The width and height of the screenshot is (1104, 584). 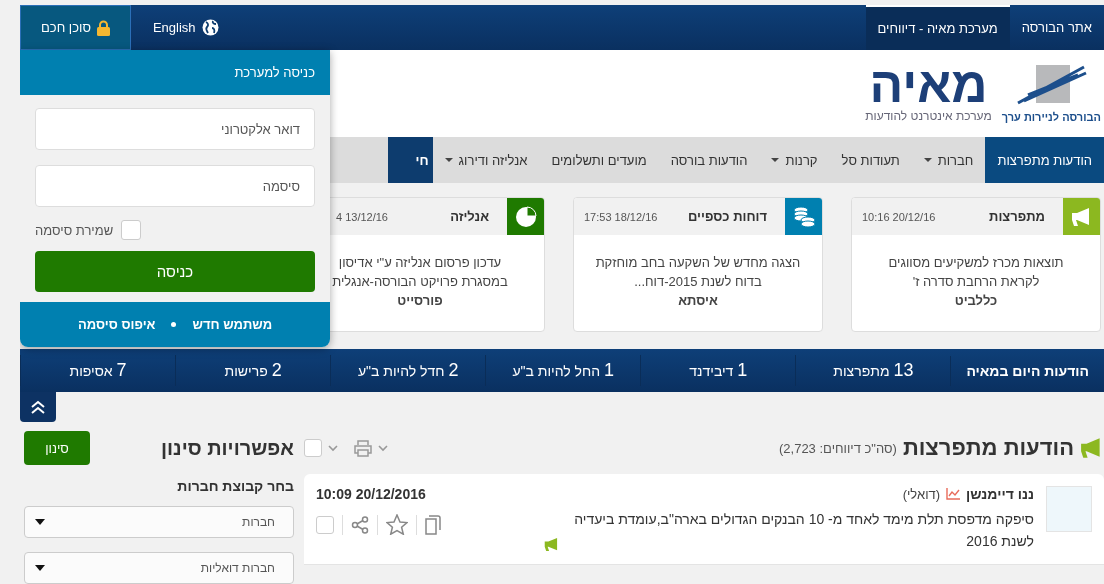 What do you see at coordinates (420, 272) in the screenshot?
I see `card-text: עדכון פרסום אנליזה ע"י אדיסון במסגרת פרויקט הבורסה-אנגלית` at bounding box center [420, 272].